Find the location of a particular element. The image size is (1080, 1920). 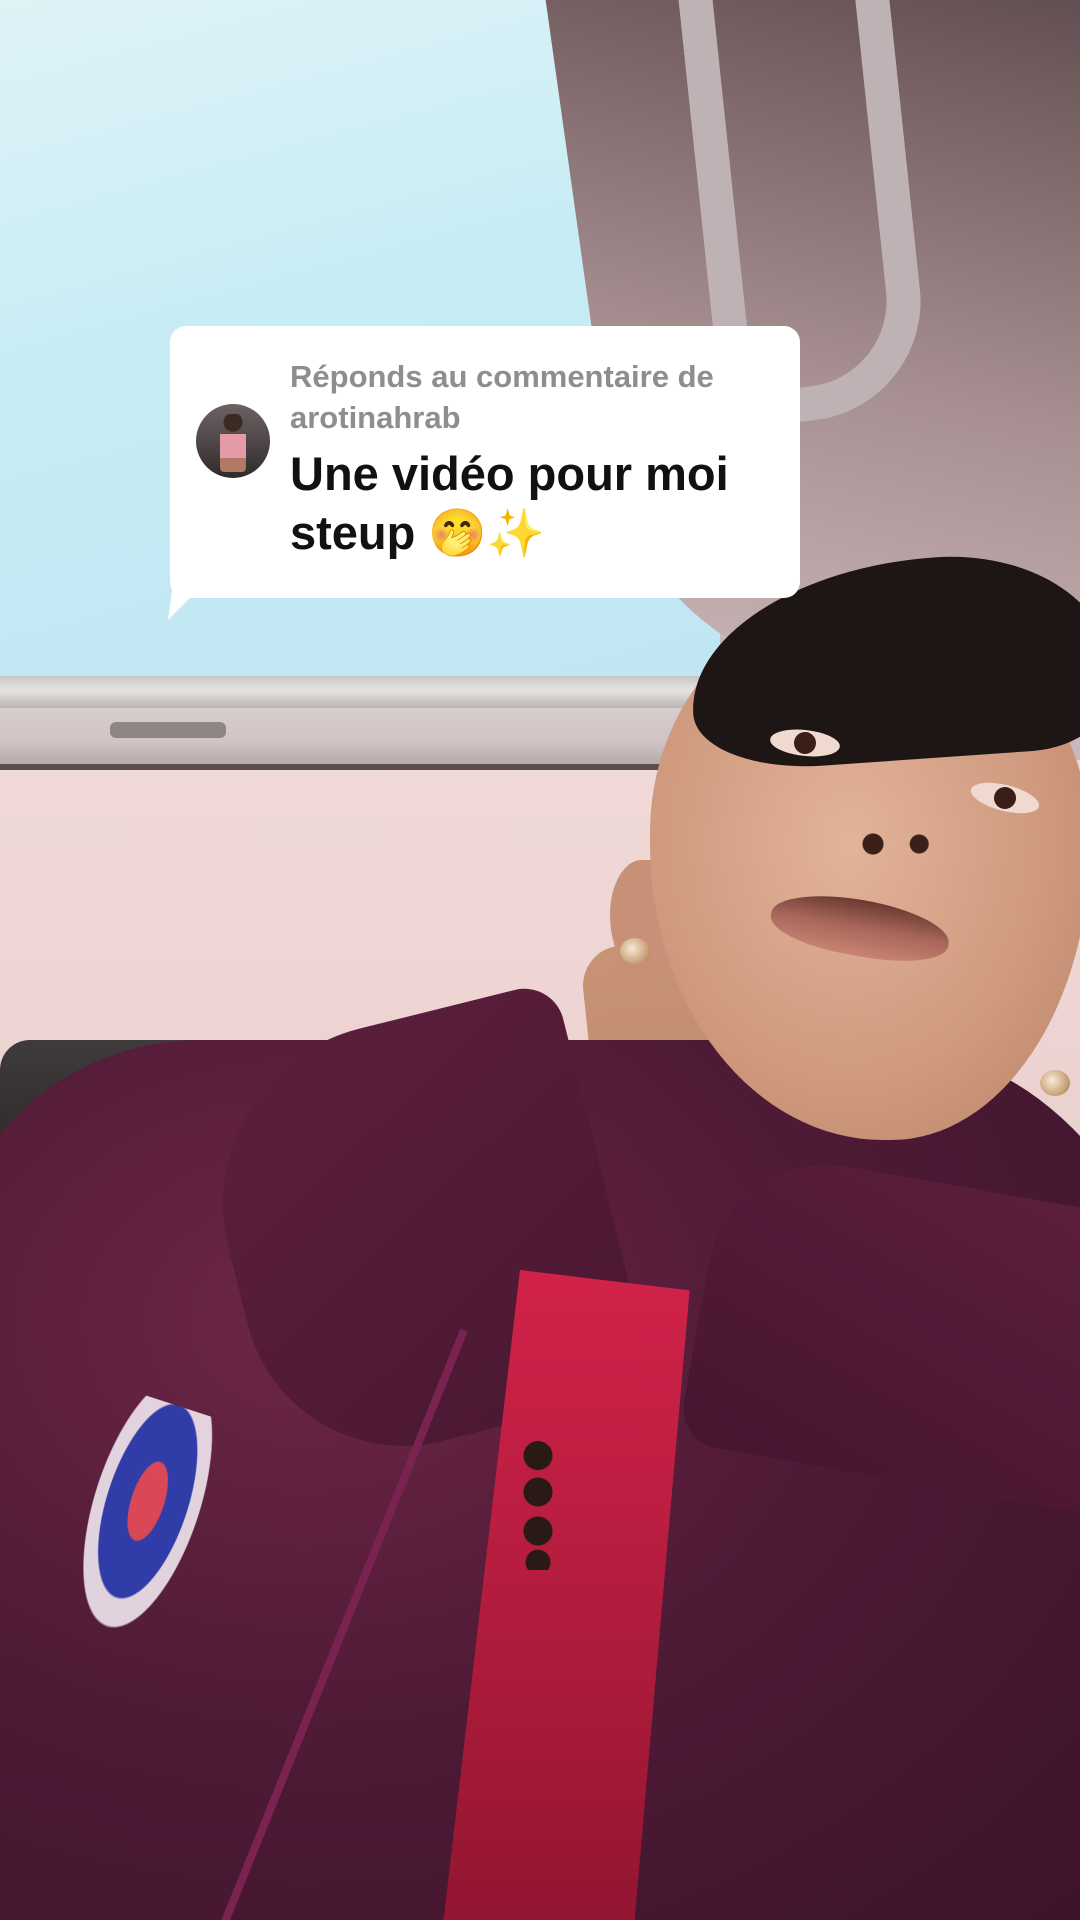

bead-necklace is located at coordinates (538, 1505).